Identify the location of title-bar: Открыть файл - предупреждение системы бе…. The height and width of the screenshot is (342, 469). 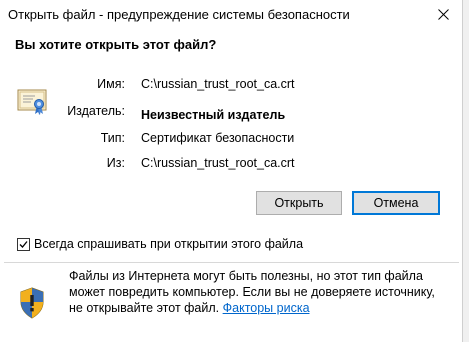
(231, 15).